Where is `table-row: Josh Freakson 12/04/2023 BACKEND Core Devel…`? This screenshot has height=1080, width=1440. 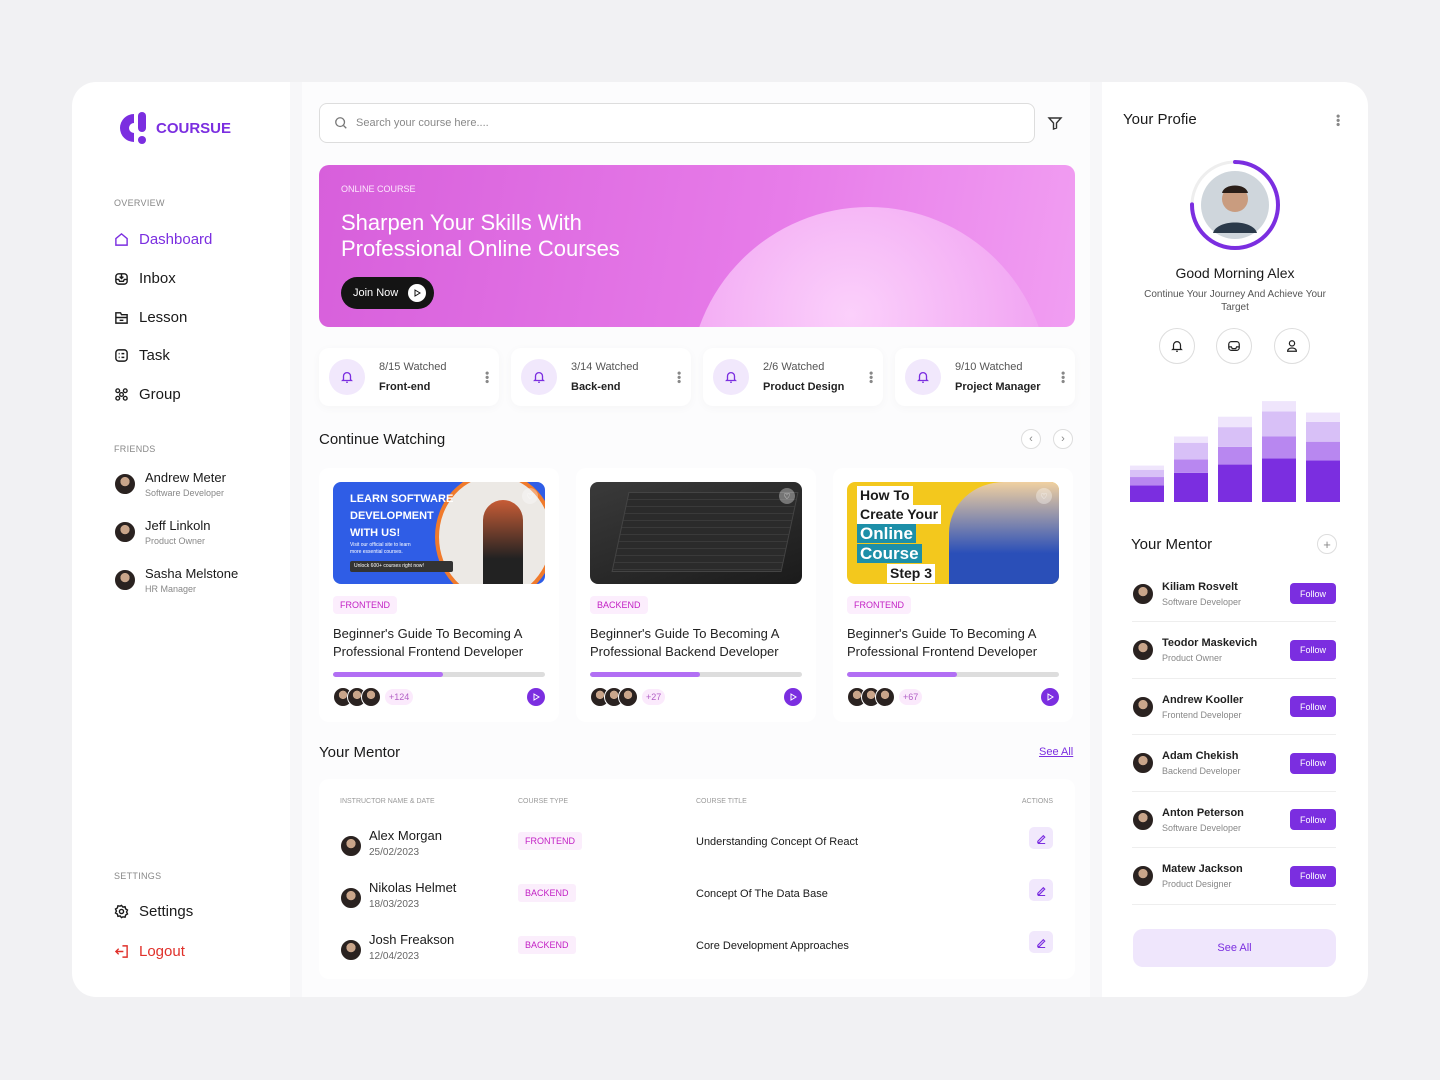 table-row: Josh Freakson 12/04/2023 BACKEND Core Devel… is located at coordinates (697, 955).